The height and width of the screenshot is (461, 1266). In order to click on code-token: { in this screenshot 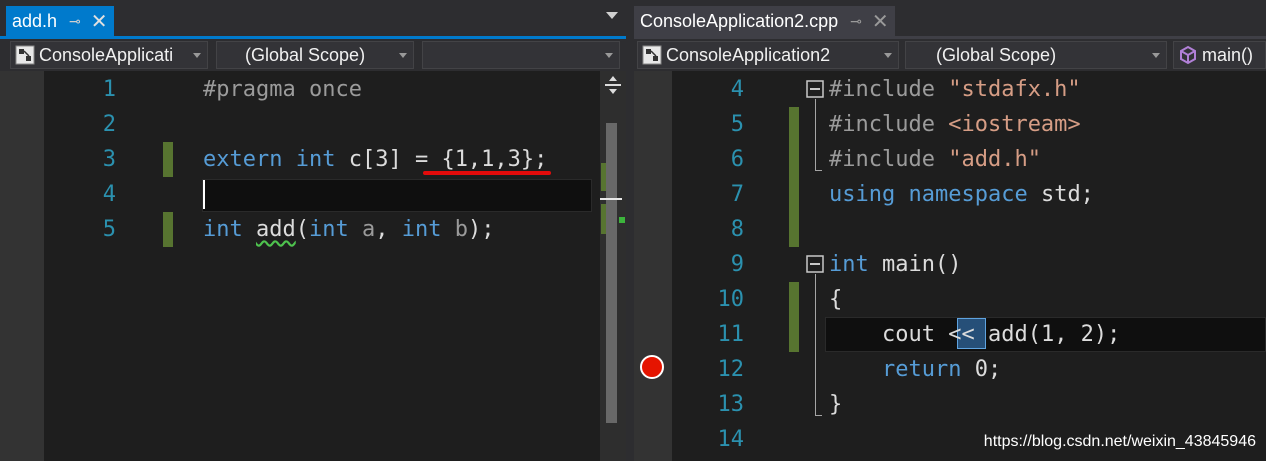, I will do `click(836, 299)`.